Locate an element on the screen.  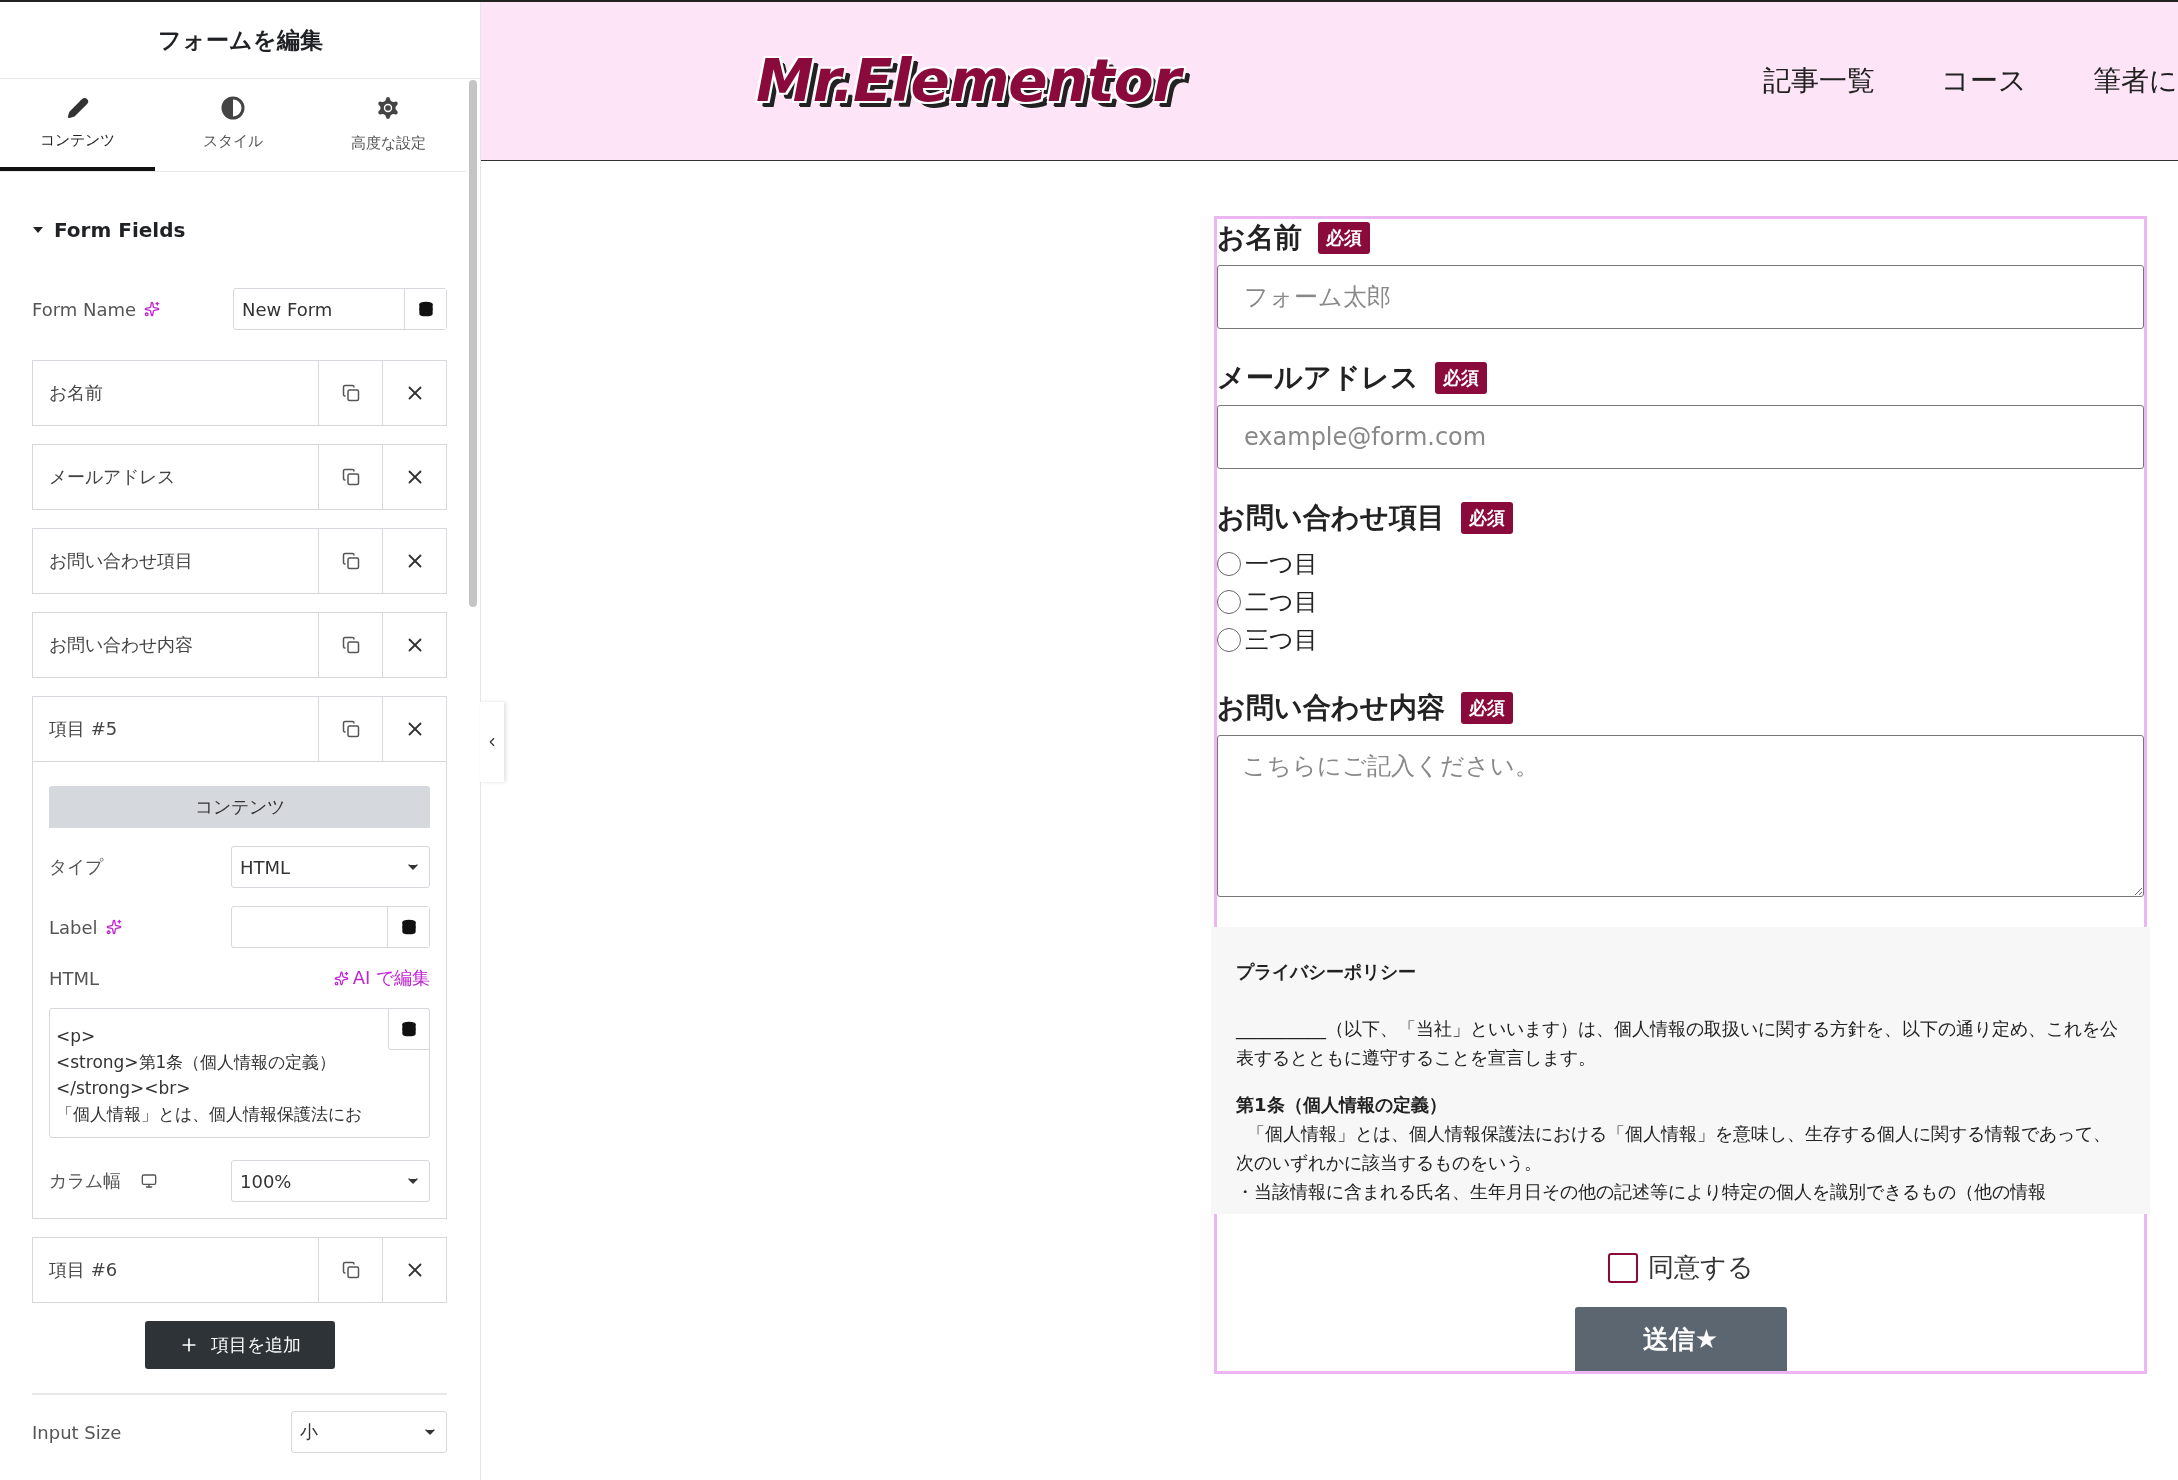
field-label: タイプ is located at coordinates (76, 867).